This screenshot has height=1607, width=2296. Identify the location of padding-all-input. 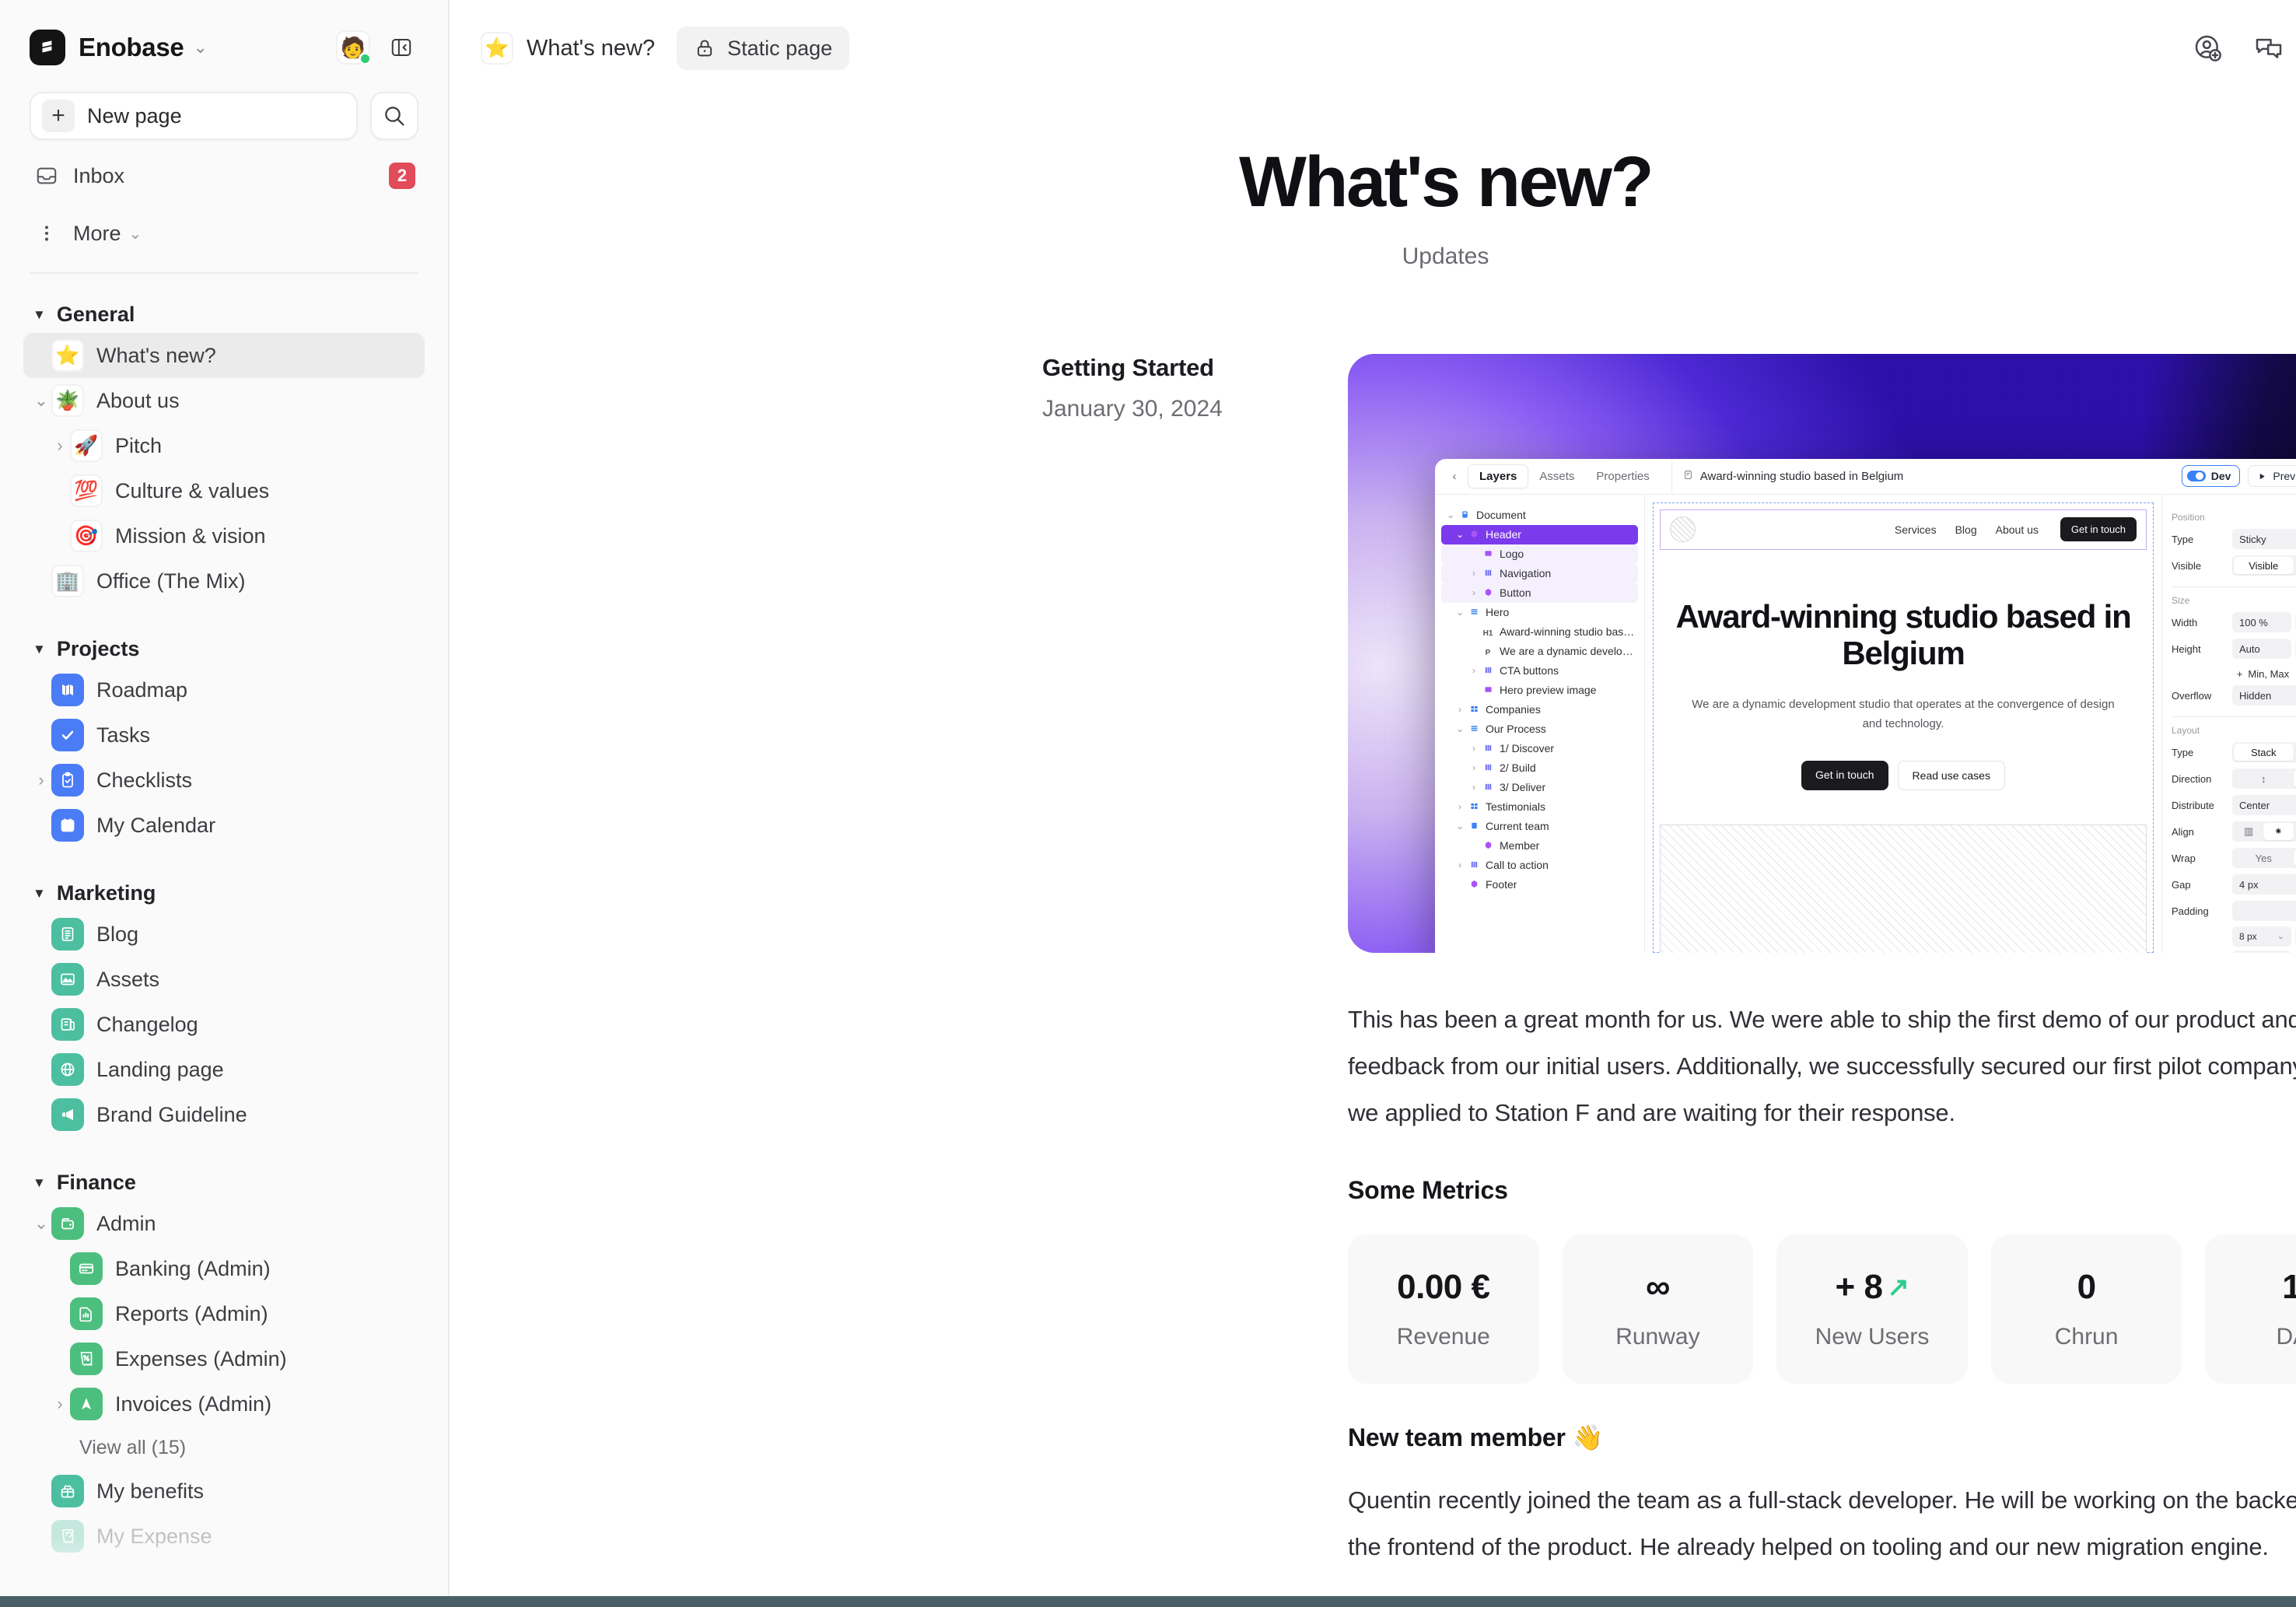
(2264, 912).